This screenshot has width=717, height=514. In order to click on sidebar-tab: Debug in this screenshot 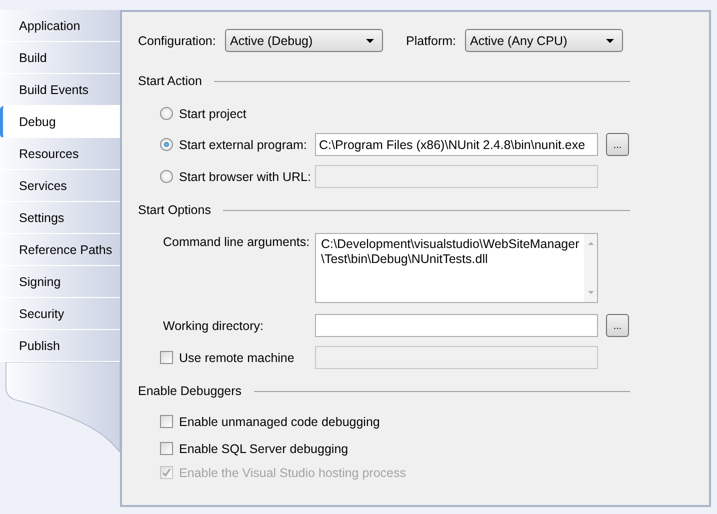, I will do `click(60, 122)`.